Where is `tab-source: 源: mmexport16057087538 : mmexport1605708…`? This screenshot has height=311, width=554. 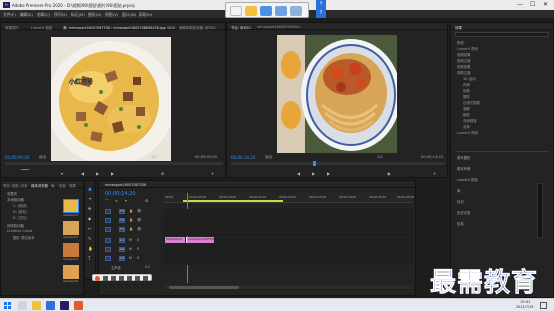 tab-source: 源: mmexport16057087538 : mmexport1605708… is located at coordinates (119, 27).